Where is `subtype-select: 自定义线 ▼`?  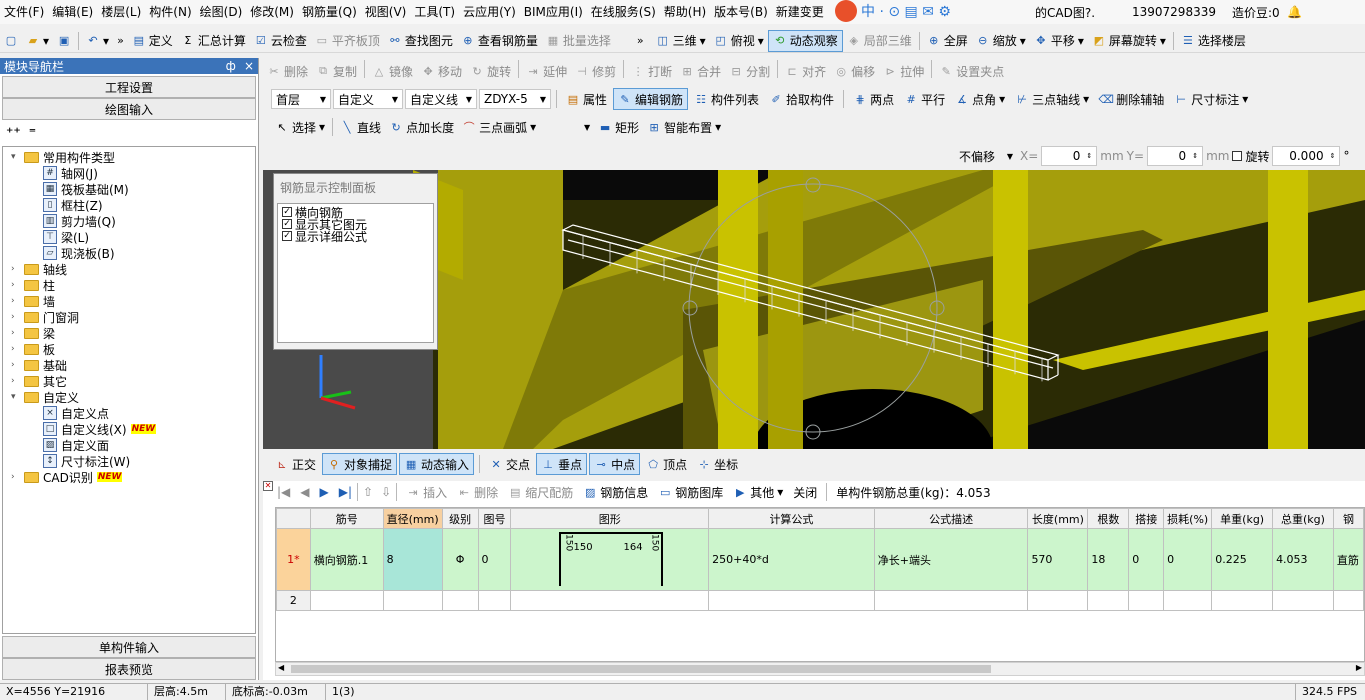
subtype-select: 自定义线 ▼ is located at coordinates (441, 99).